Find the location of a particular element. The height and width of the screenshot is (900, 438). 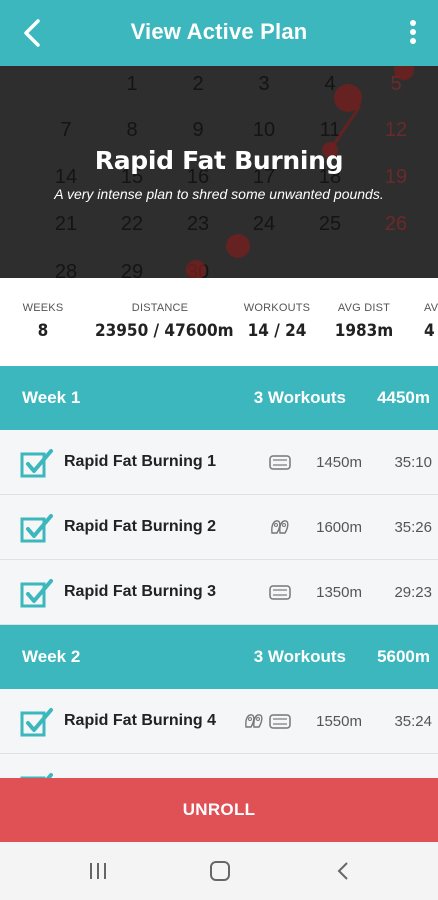

calendar-day-number: 21 is located at coordinates (66, 224).